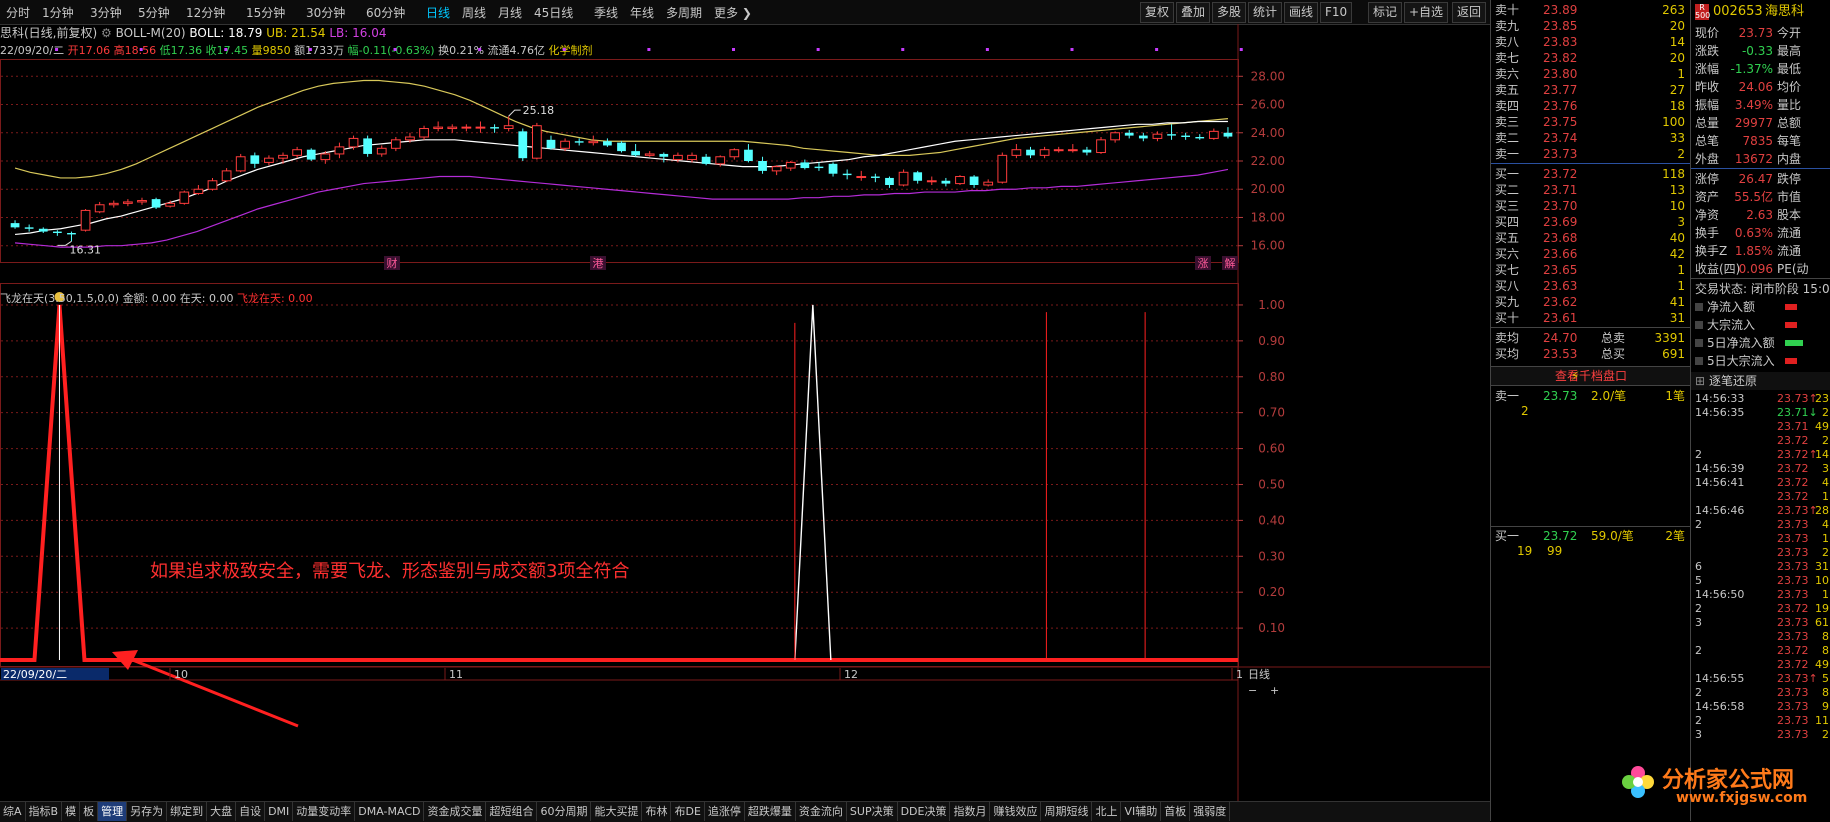 This screenshot has height=822, width=1830. Describe the element at coordinates (456, 674) in the screenshot. I see `x-axis-month-2: 11` at that location.